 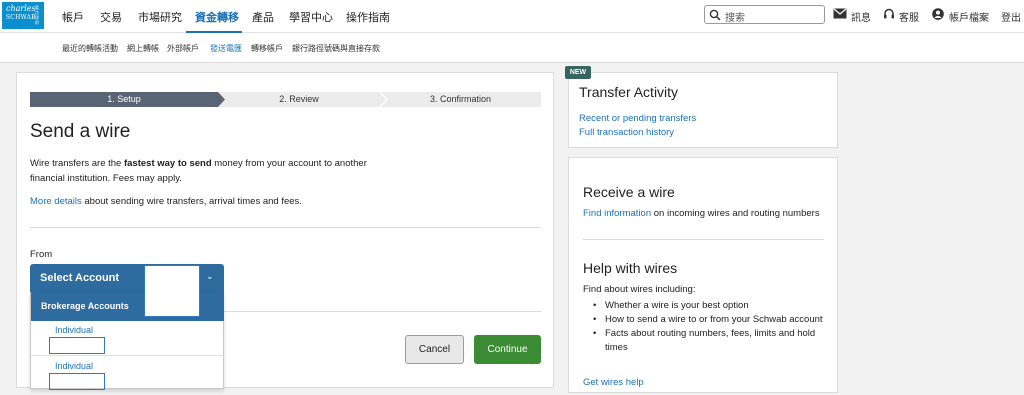 I want to click on logo-line1: charles, so click(x=21, y=8).